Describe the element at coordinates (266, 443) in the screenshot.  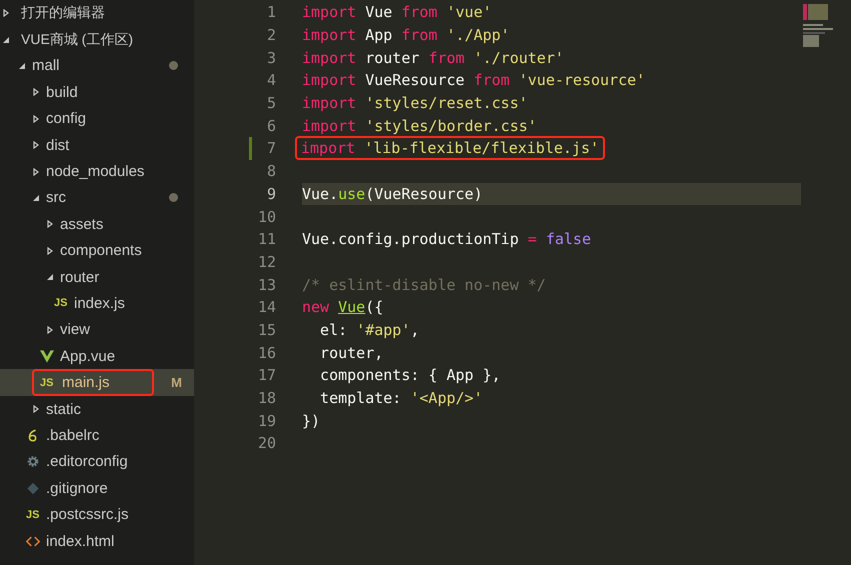
I see `line-number: 20` at that location.